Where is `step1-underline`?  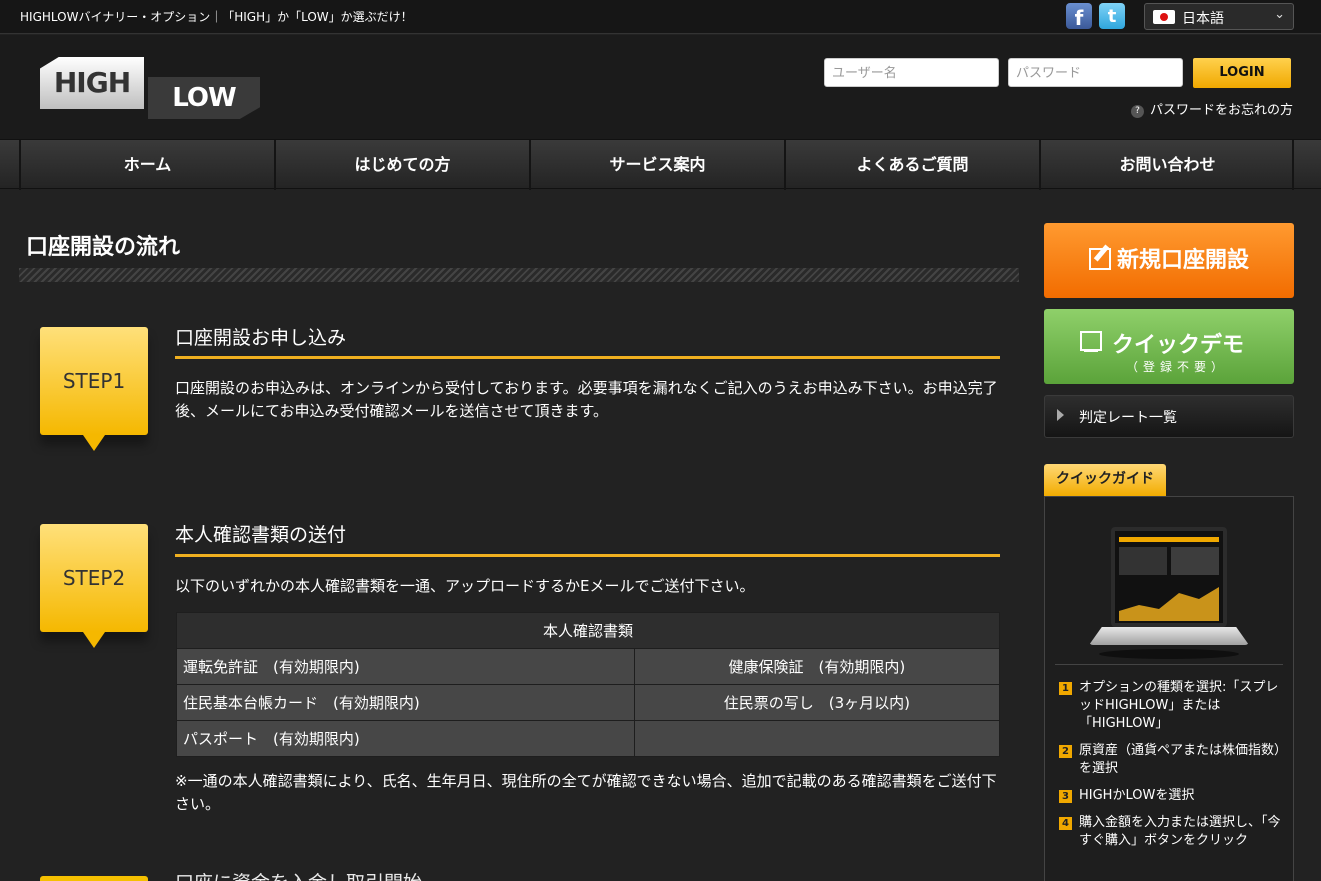
step1-underline is located at coordinates (587, 357).